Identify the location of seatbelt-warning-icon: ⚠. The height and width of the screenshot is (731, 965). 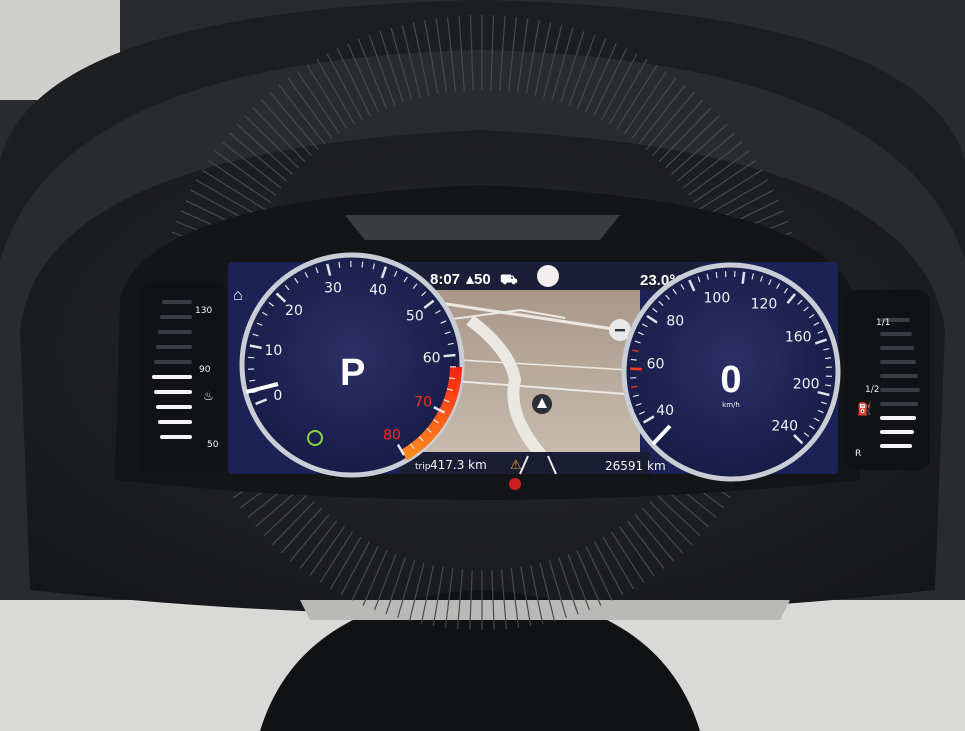
(516, 465).